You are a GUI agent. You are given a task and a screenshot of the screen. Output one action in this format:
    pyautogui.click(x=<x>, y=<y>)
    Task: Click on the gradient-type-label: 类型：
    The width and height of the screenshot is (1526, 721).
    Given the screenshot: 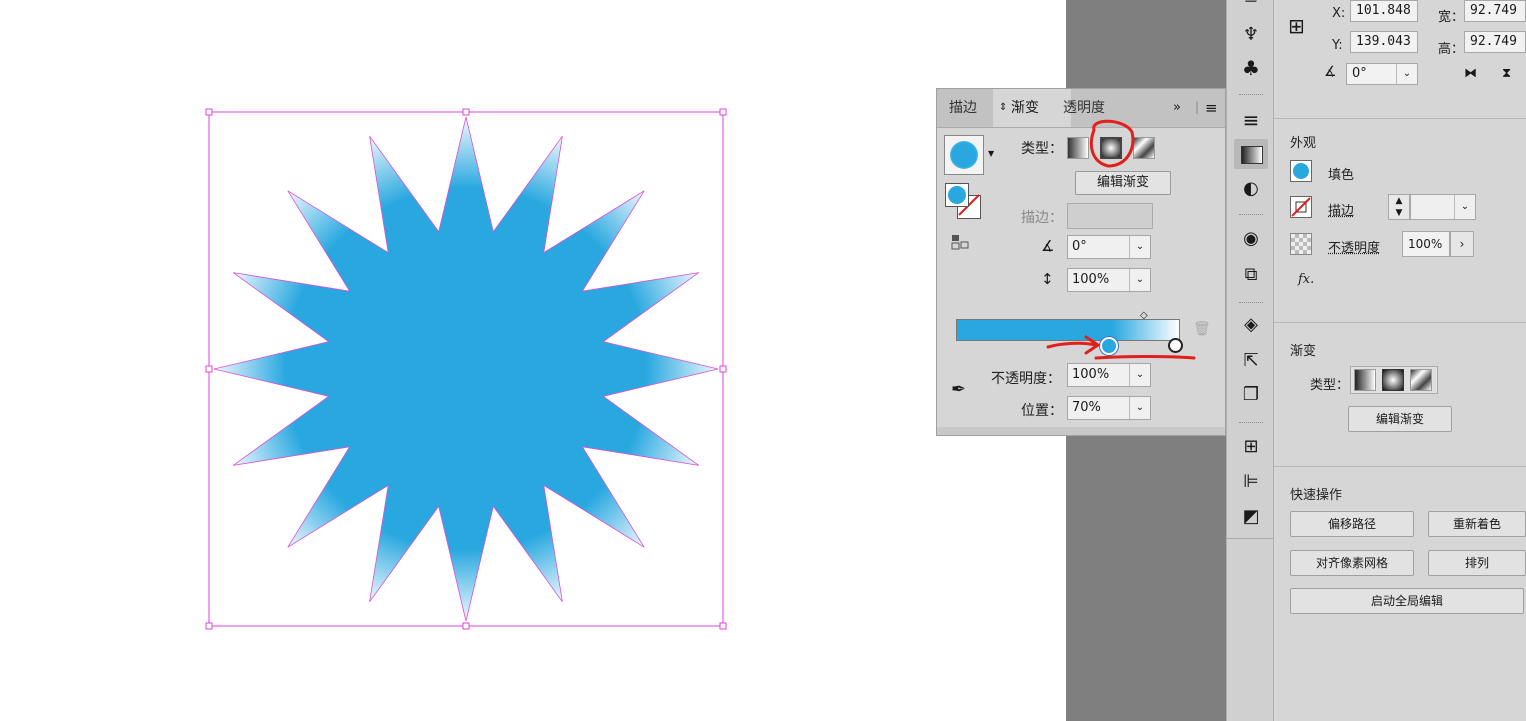 What is the action you would take?
    pyautogui.click(x=1330, y=385)
    